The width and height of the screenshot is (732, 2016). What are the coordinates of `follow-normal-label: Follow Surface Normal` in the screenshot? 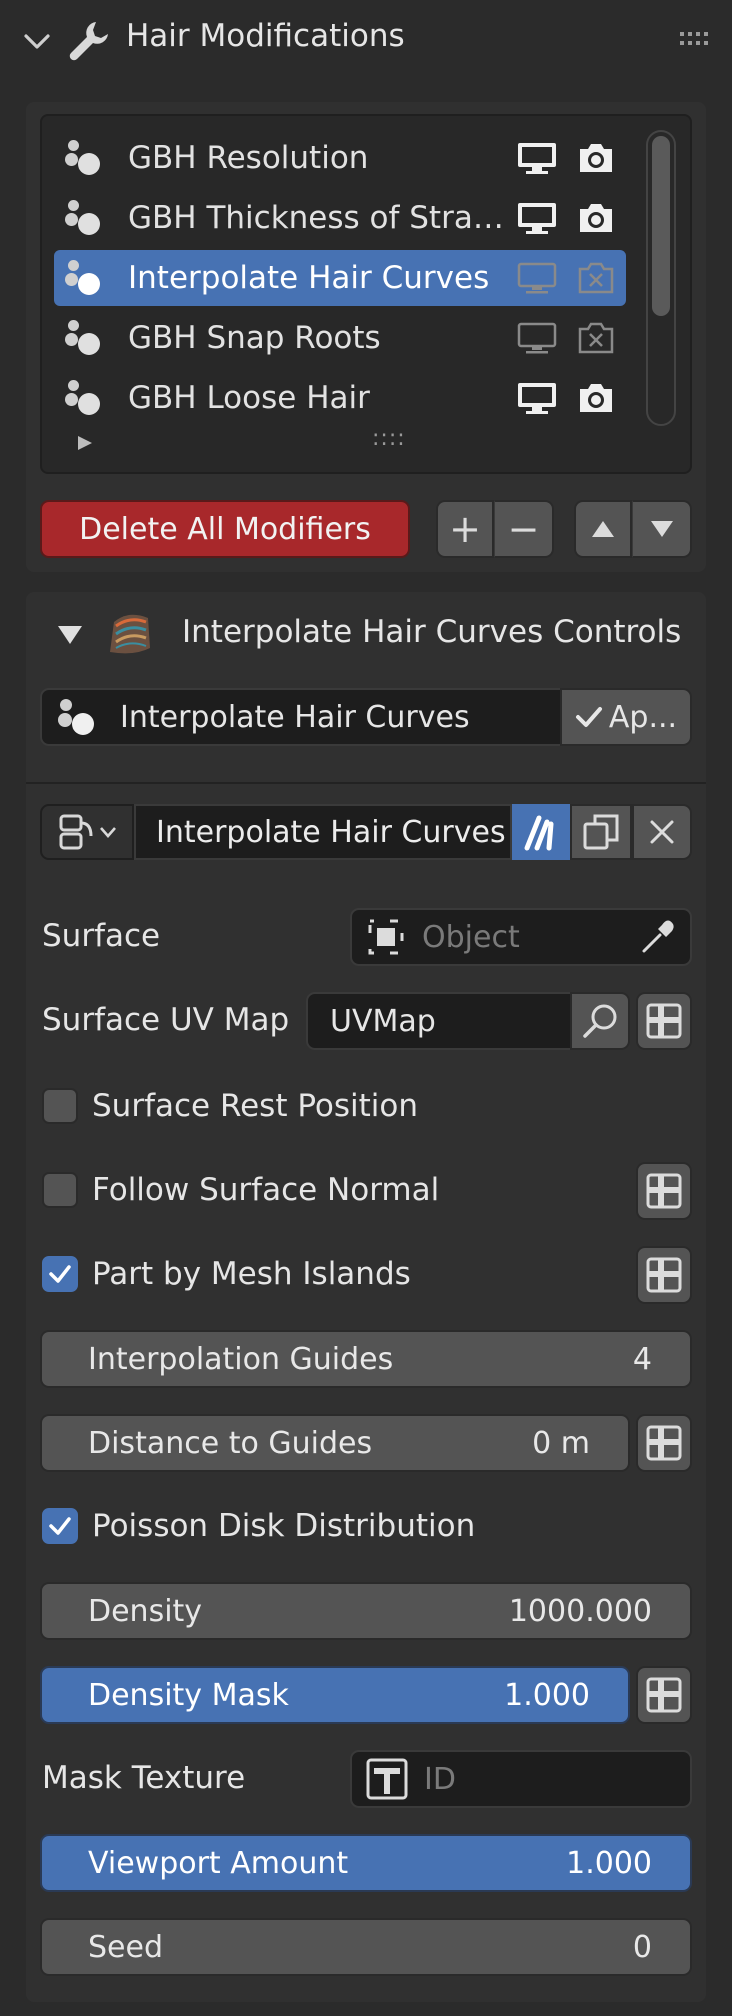 It's located at (266, 1190).